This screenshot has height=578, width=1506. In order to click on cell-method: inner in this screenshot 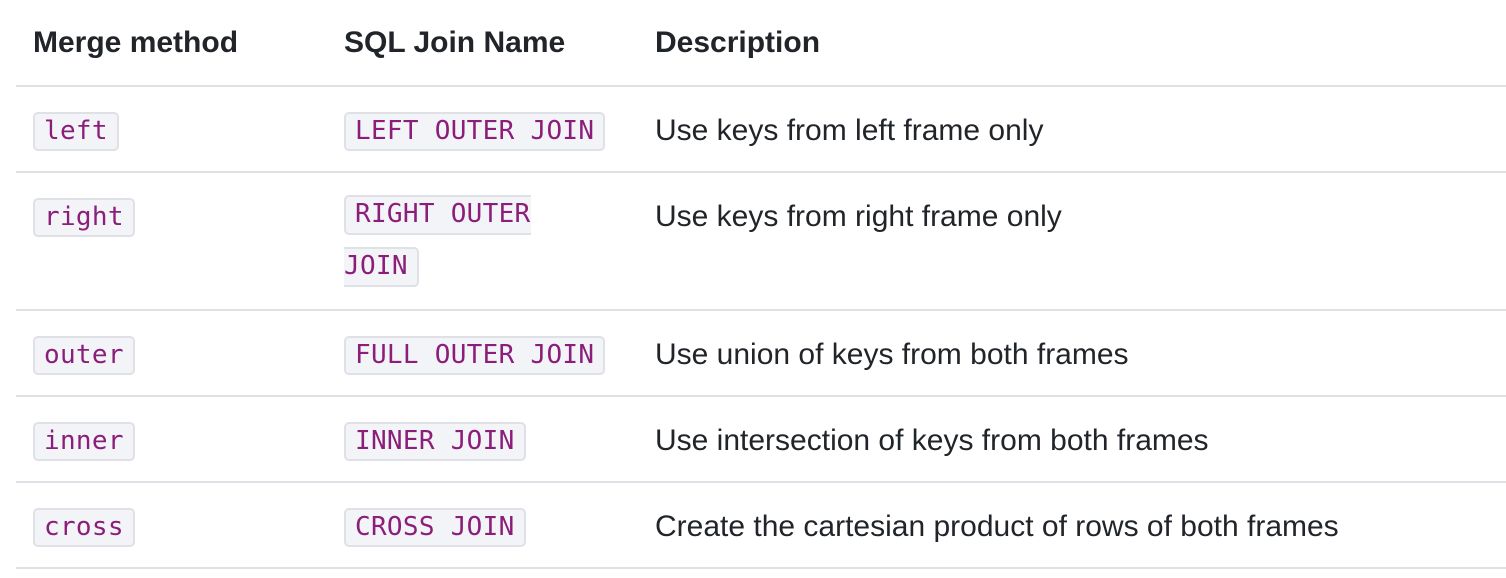, I will do `click(171, 439)`.